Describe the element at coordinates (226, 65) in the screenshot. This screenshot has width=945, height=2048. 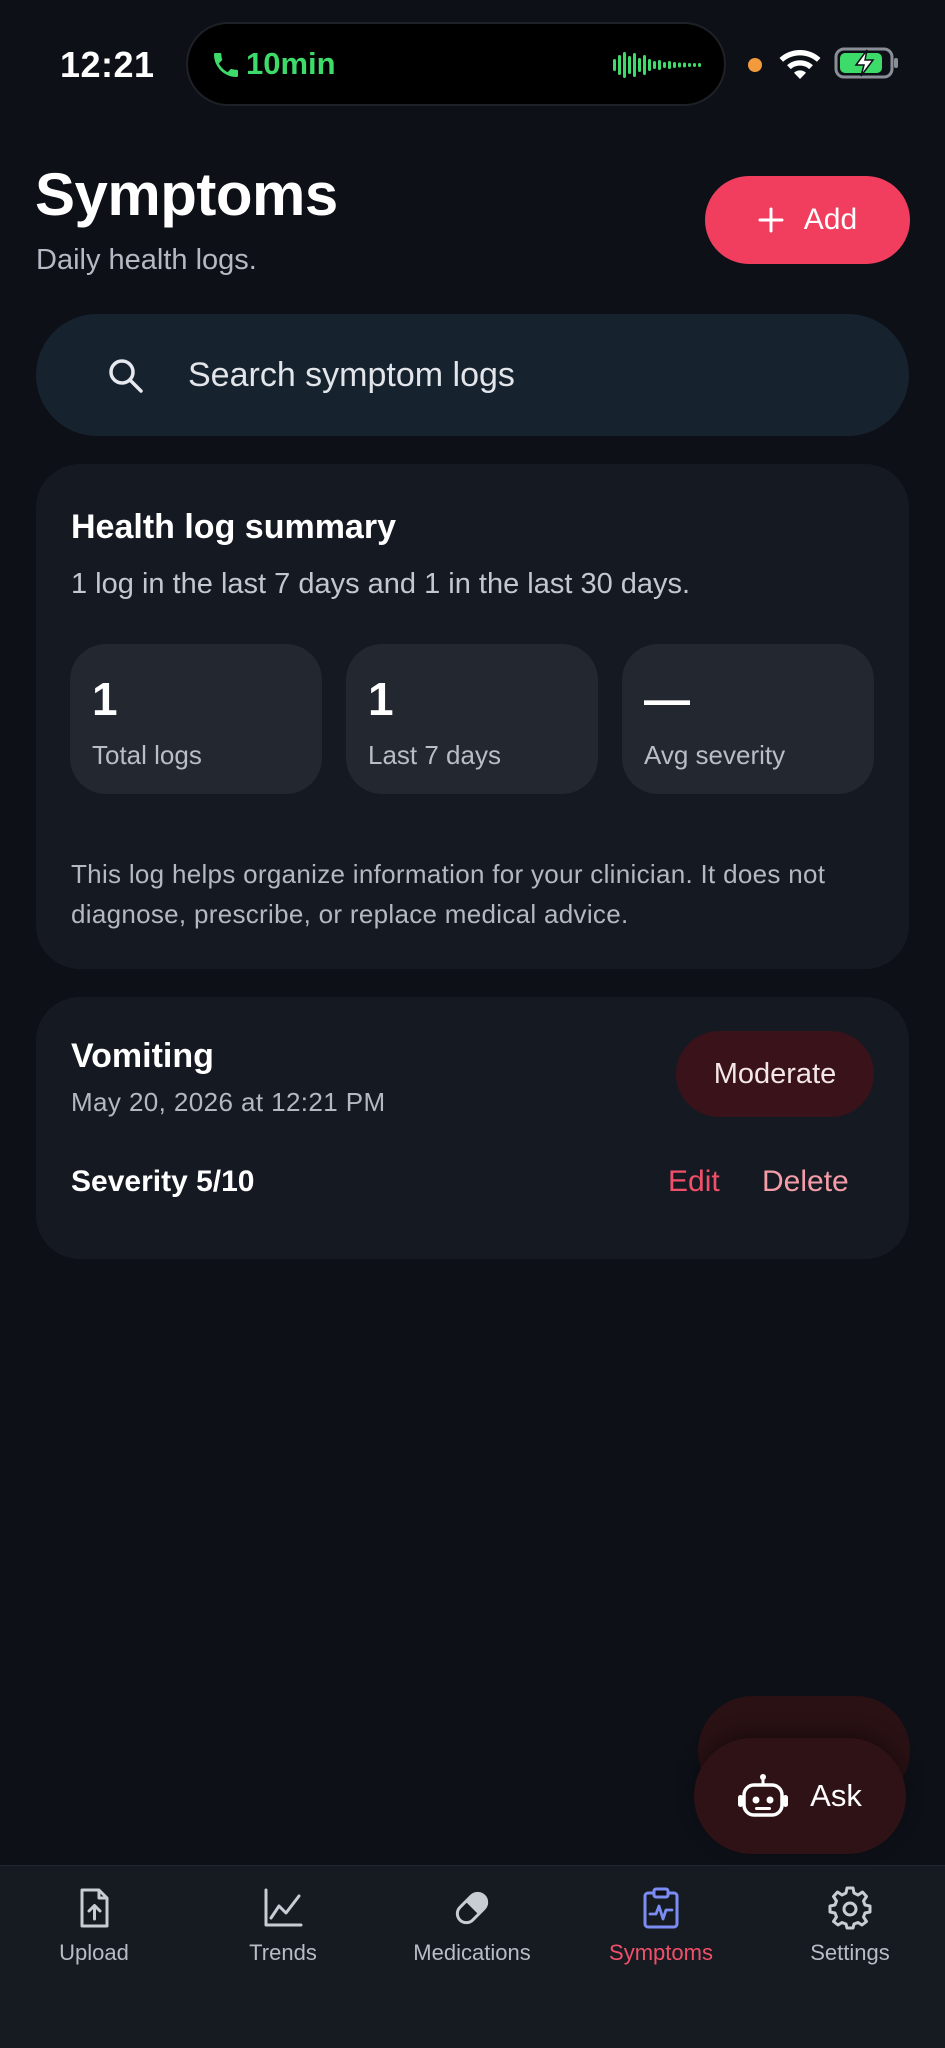
I see `phone-icon` at that location.